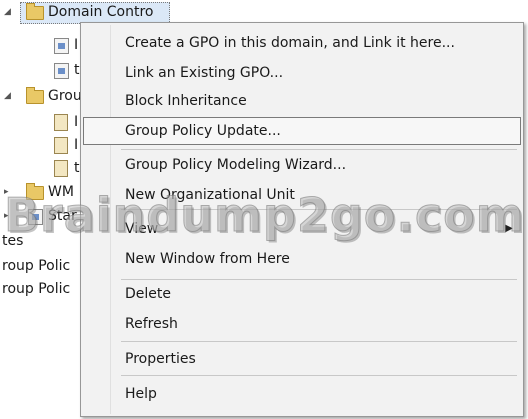  I want to click on menu-item-label: Block Inheritance, so click(186, 101).